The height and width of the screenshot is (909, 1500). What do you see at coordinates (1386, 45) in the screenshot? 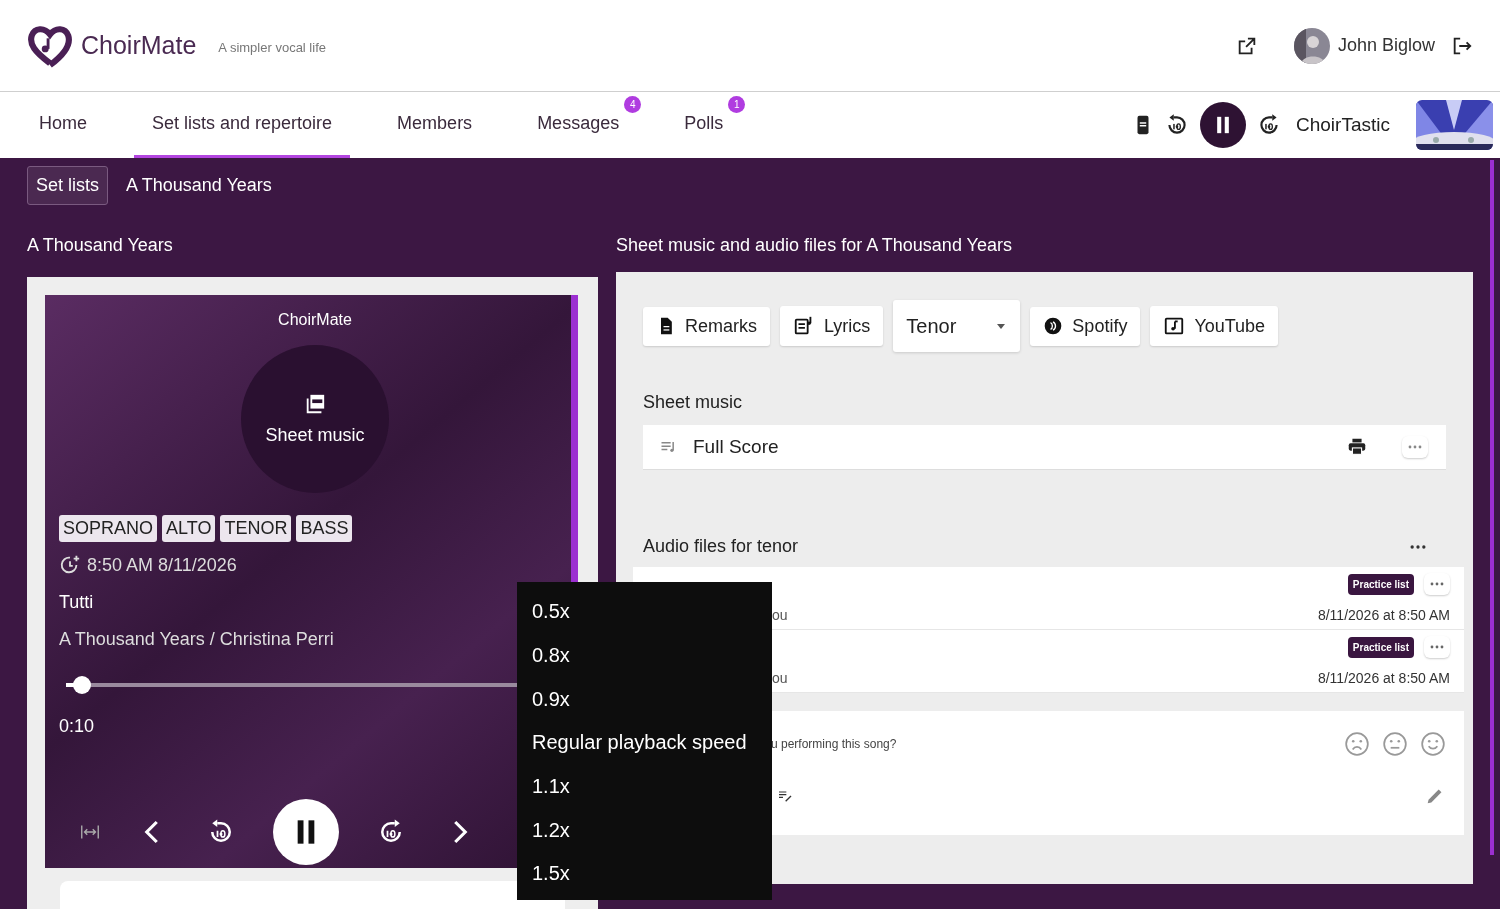
I see `user-name: John Biglow` at bounding box center [1386, 45].